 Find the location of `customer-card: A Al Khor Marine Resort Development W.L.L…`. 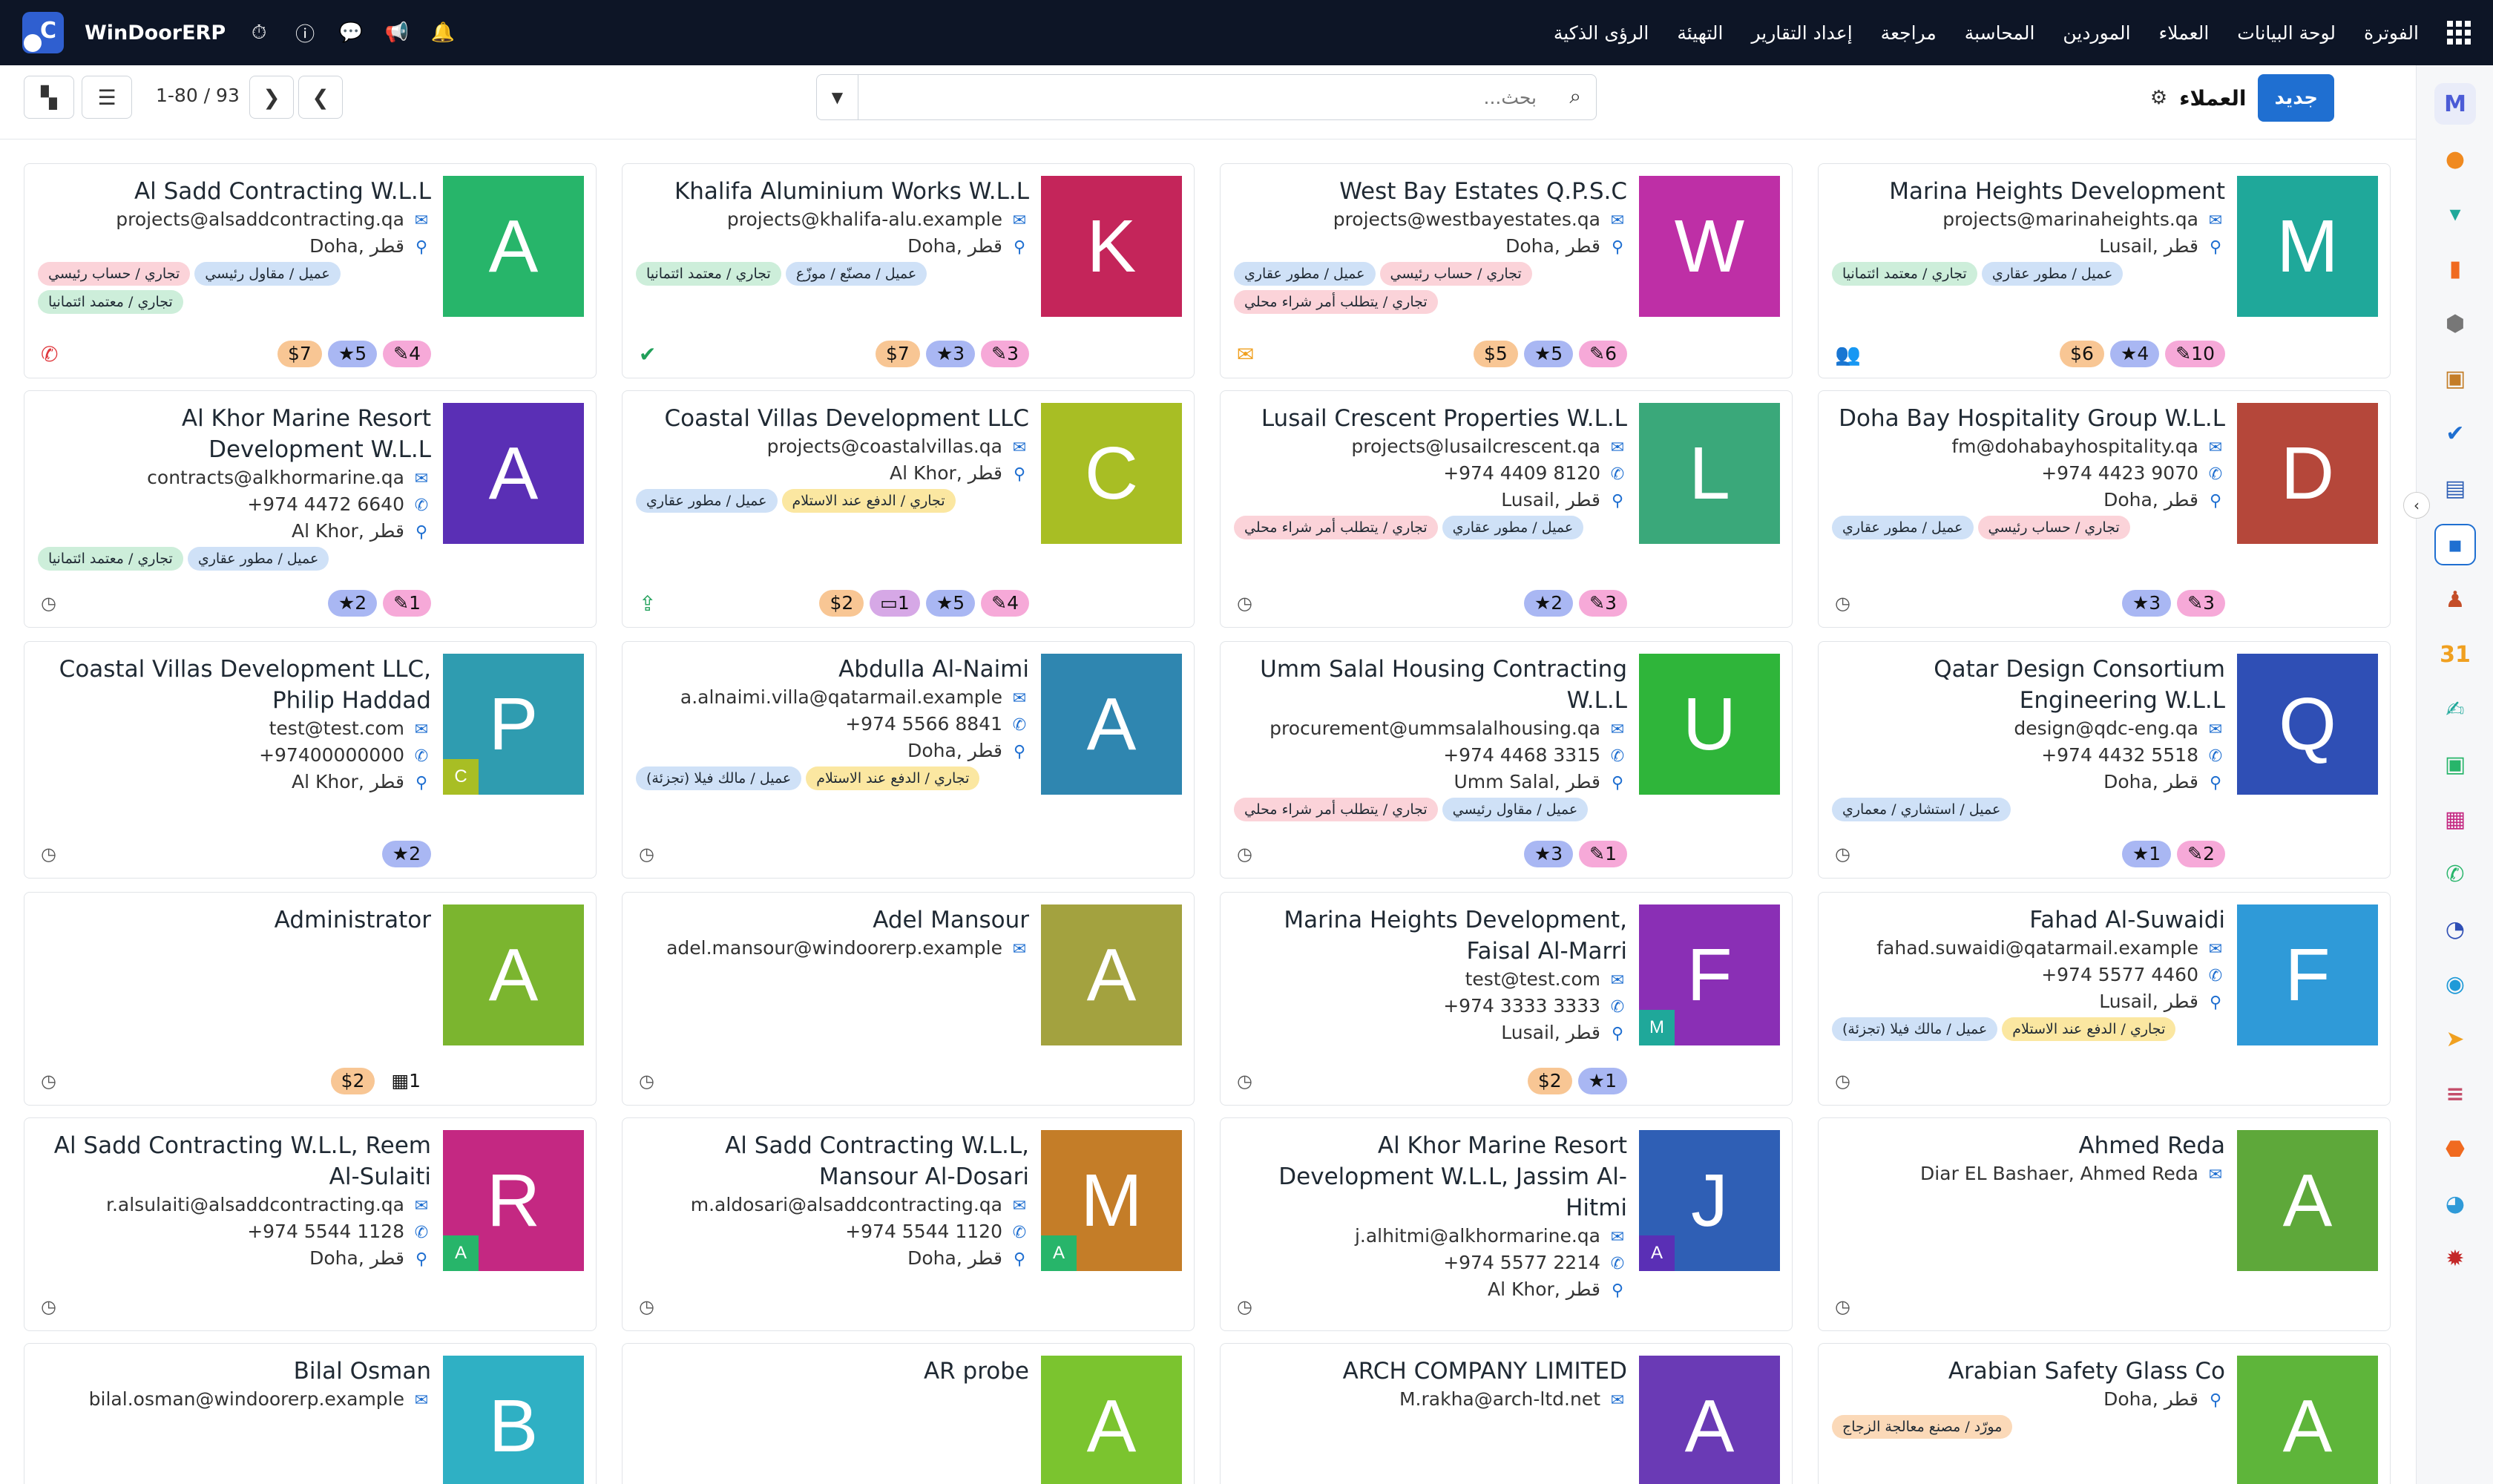

customer-card: A Al Khor Marine Resort Development W.L.L… is located at coordinates (310, 509).